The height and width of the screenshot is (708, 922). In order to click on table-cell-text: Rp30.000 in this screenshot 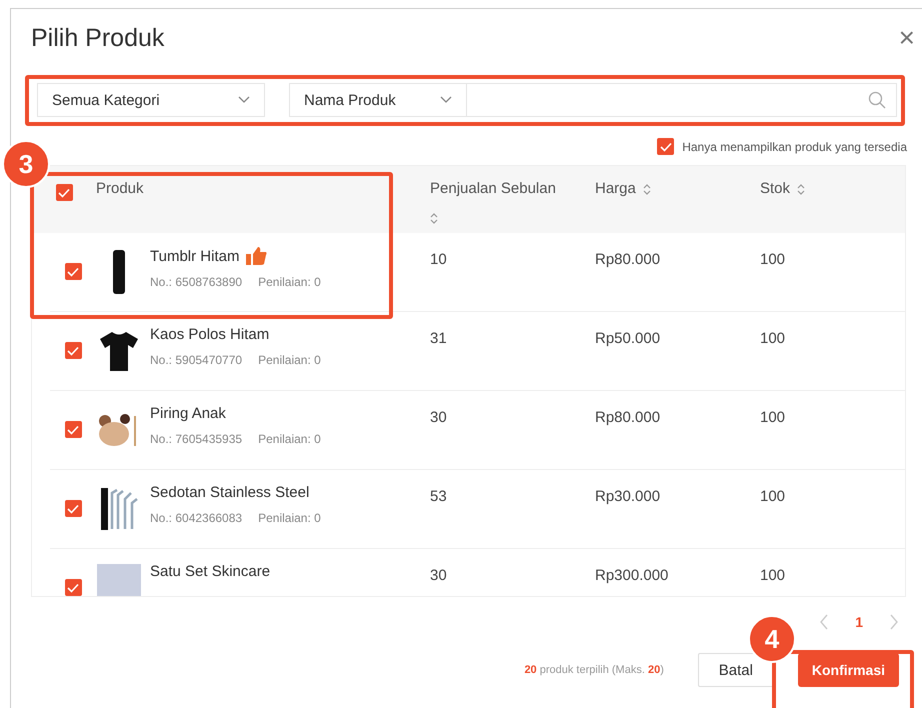, I will do `click(627, 497)`.